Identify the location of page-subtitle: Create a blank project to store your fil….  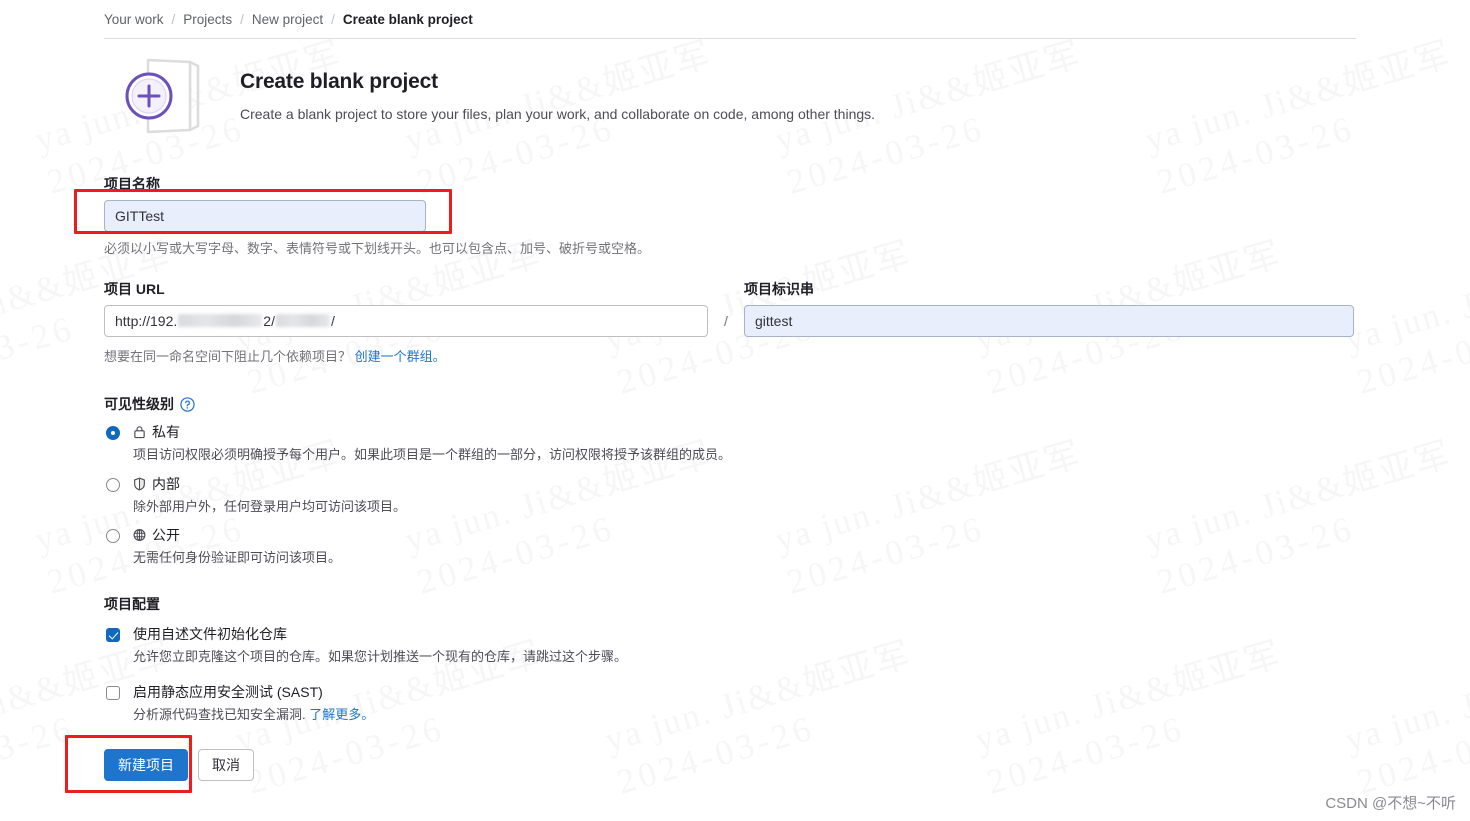
(558, 114).